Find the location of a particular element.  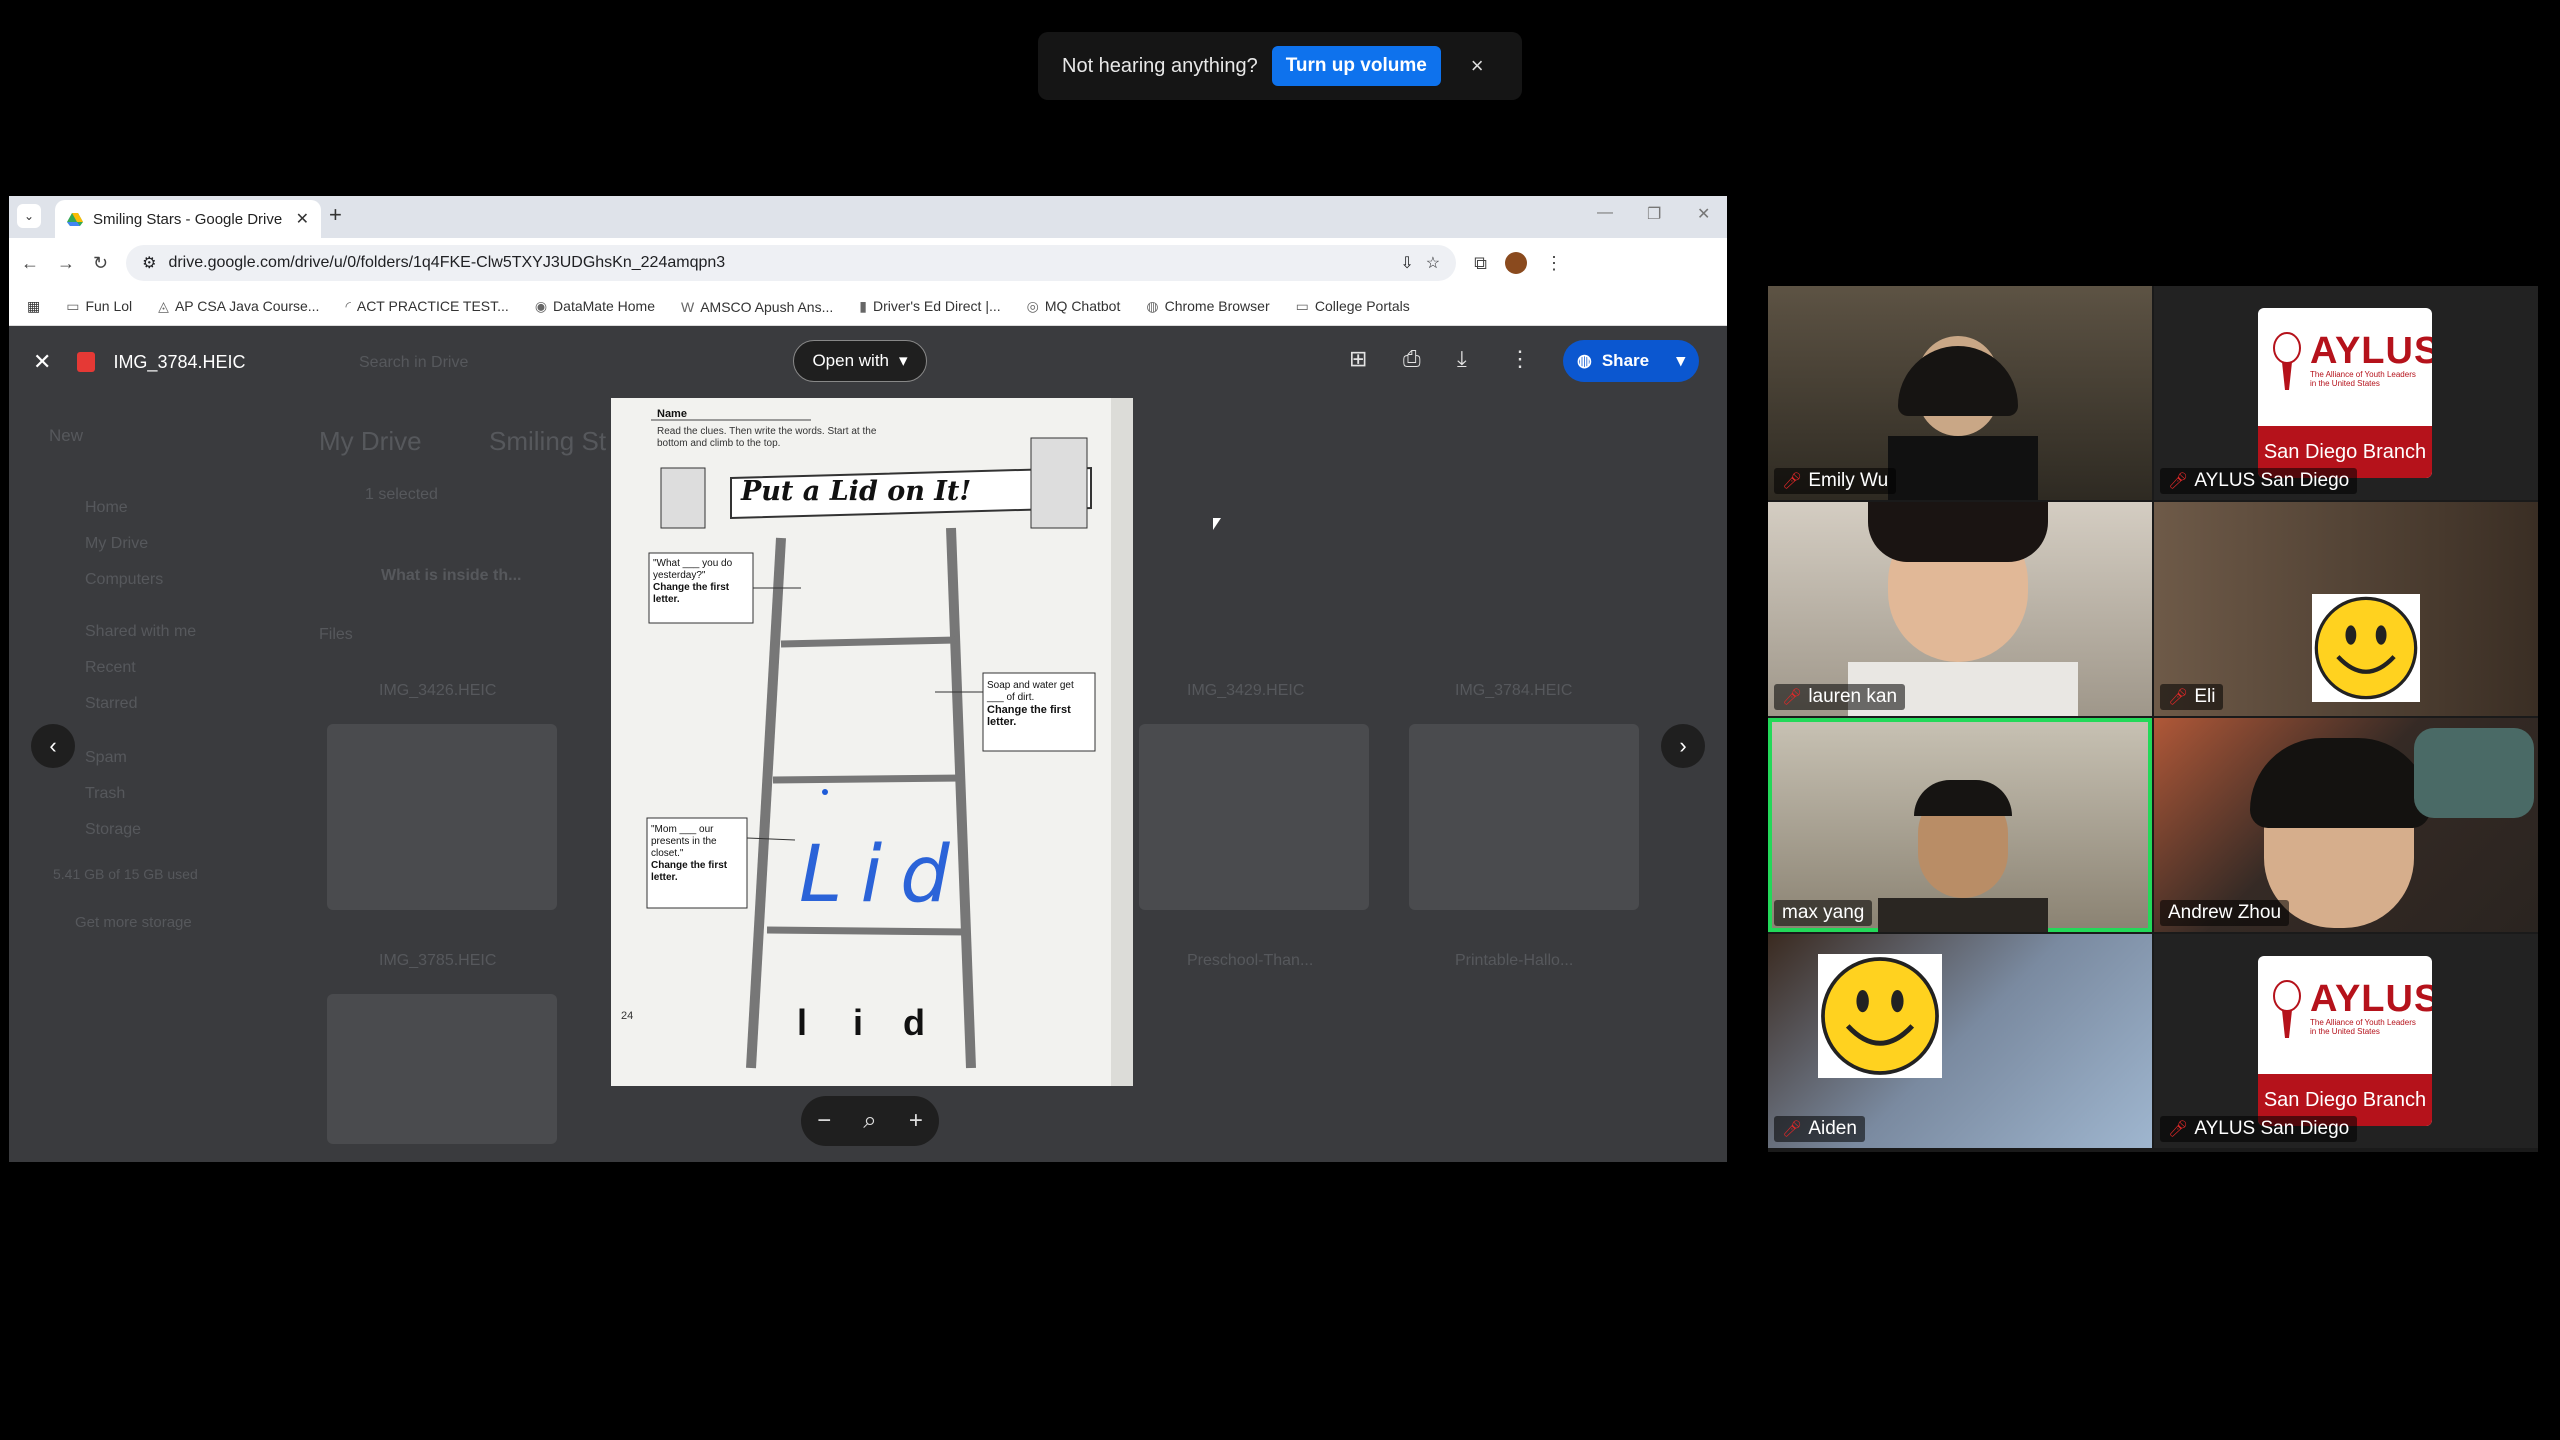

close-viewer-icon: ✕ is located at coordinates (42, 362).